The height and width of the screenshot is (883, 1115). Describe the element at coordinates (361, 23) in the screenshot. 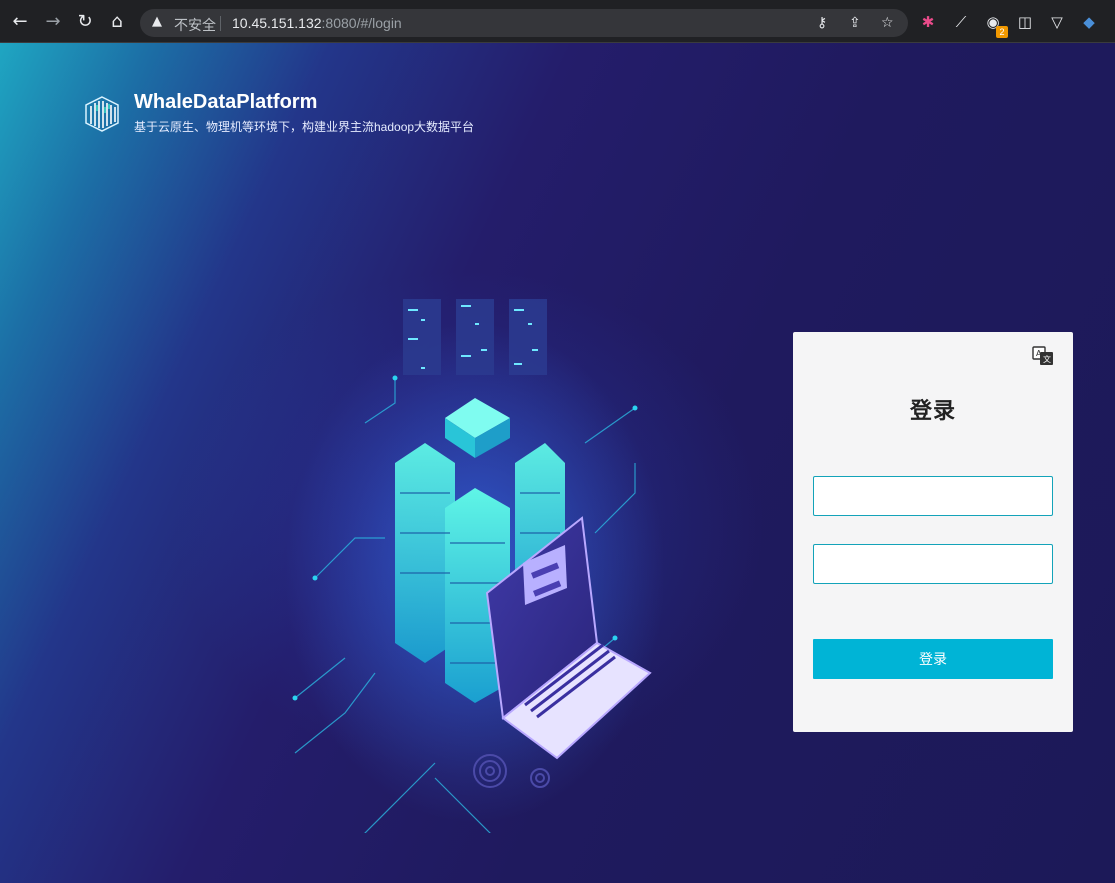

I see `url-path: :8080/#/login` at that location.